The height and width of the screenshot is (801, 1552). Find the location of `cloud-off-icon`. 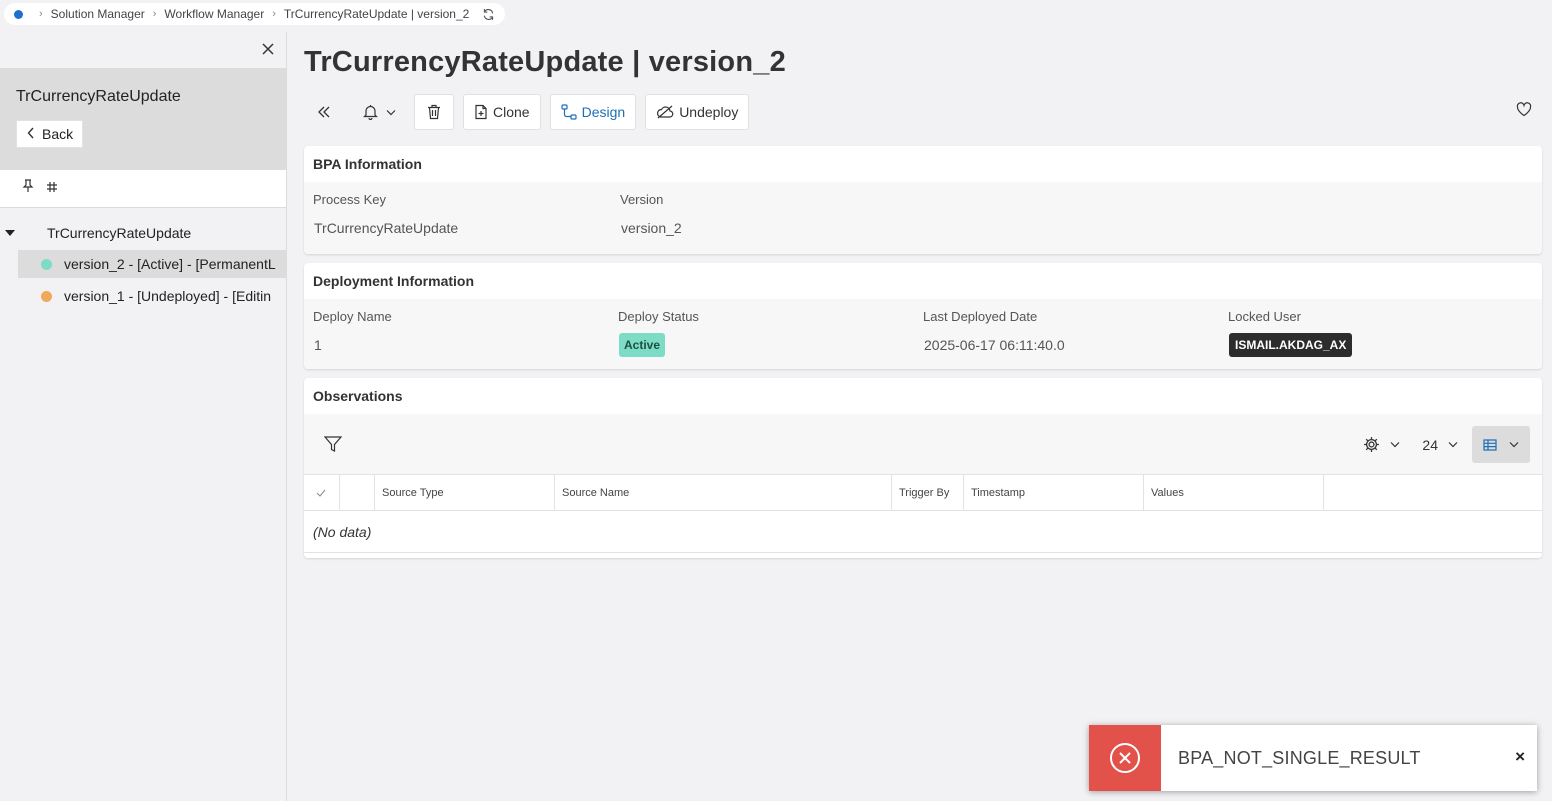

cloud-off-icon is located at coordinates (665, 112).